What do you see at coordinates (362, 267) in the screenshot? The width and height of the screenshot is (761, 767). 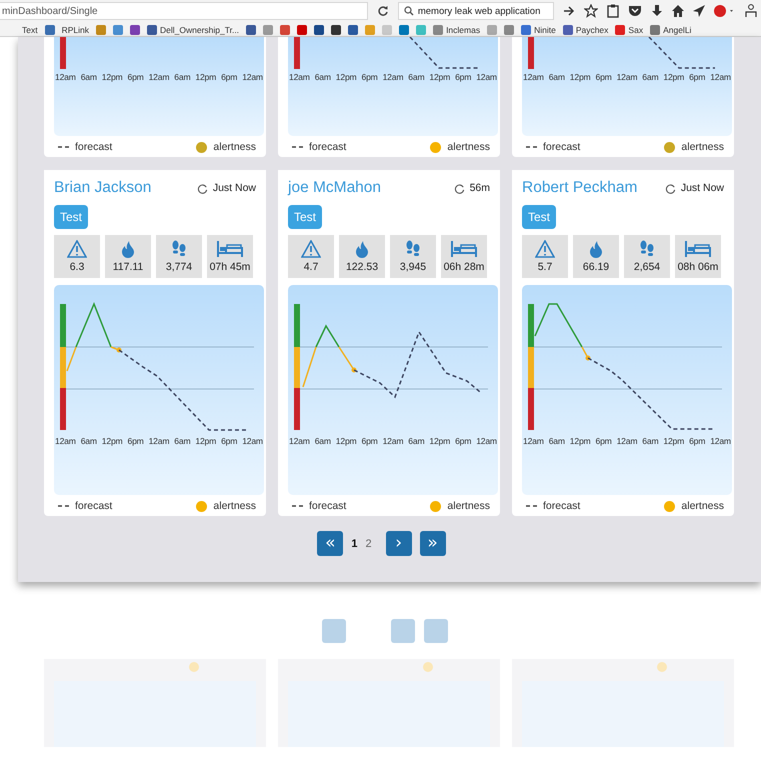 I see `stat-value: 122.53` at bounding box center [362, 267].